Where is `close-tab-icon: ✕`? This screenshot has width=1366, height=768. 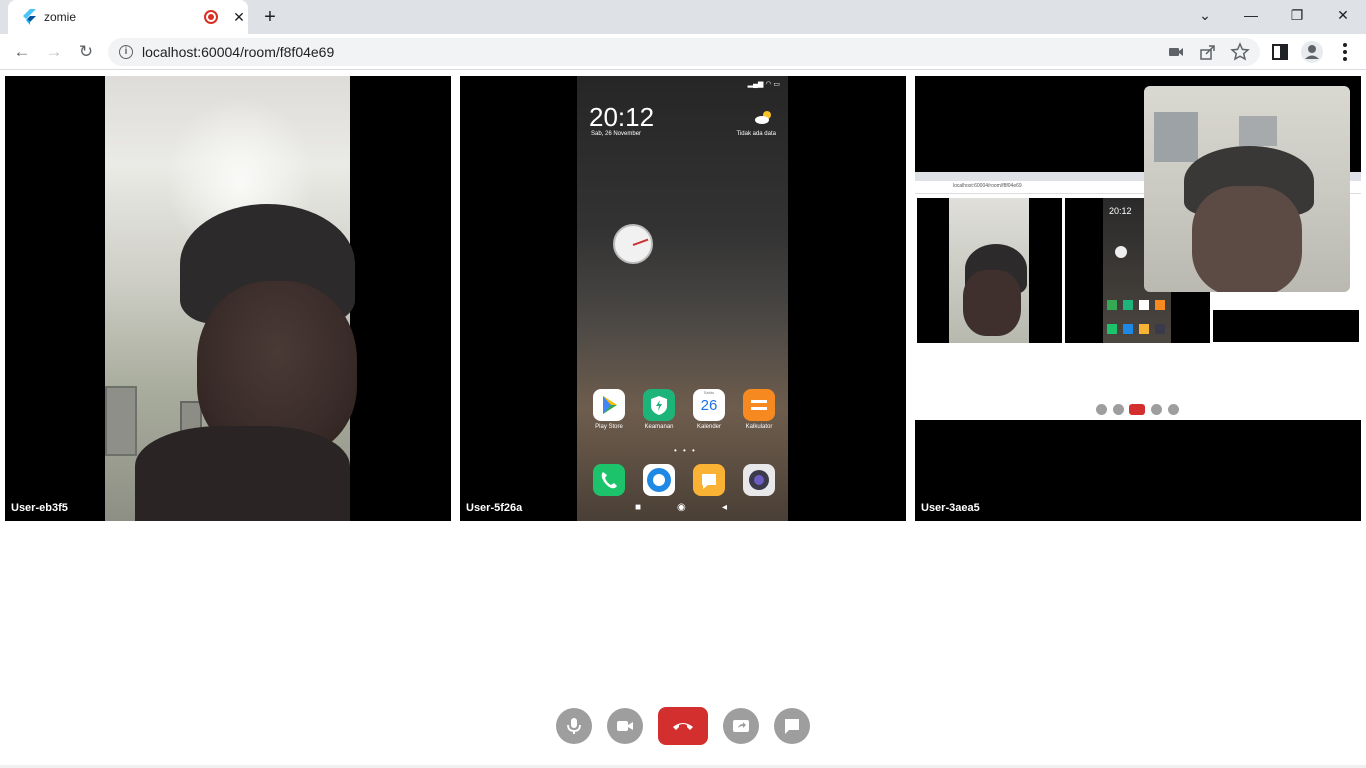
close-tab-icon: ✕ is located at coordinates (239, 17).